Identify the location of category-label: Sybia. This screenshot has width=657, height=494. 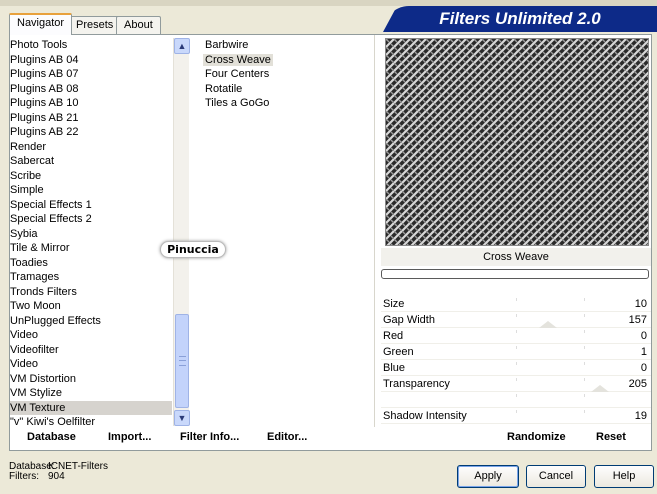
(24, 233).